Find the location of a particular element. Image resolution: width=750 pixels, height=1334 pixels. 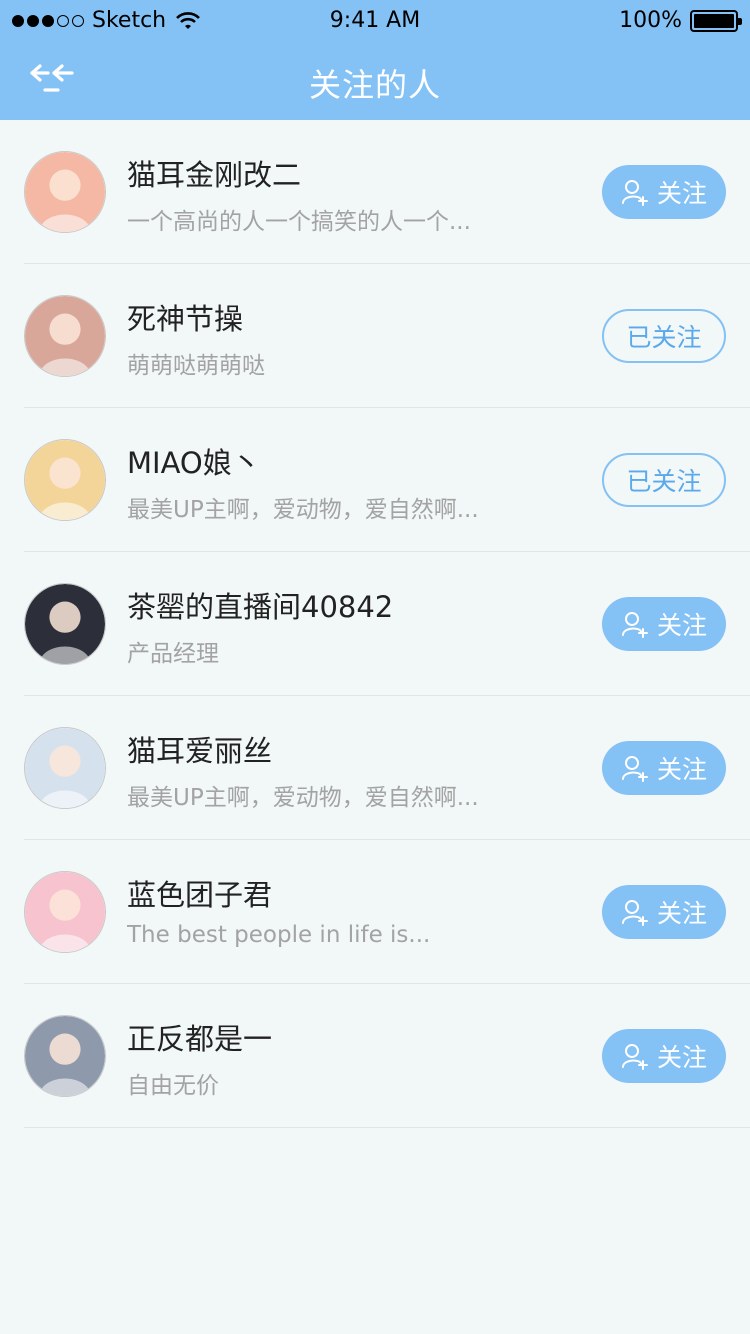

user-name: 蓝色团子君 is located at coordinates (200, 895).